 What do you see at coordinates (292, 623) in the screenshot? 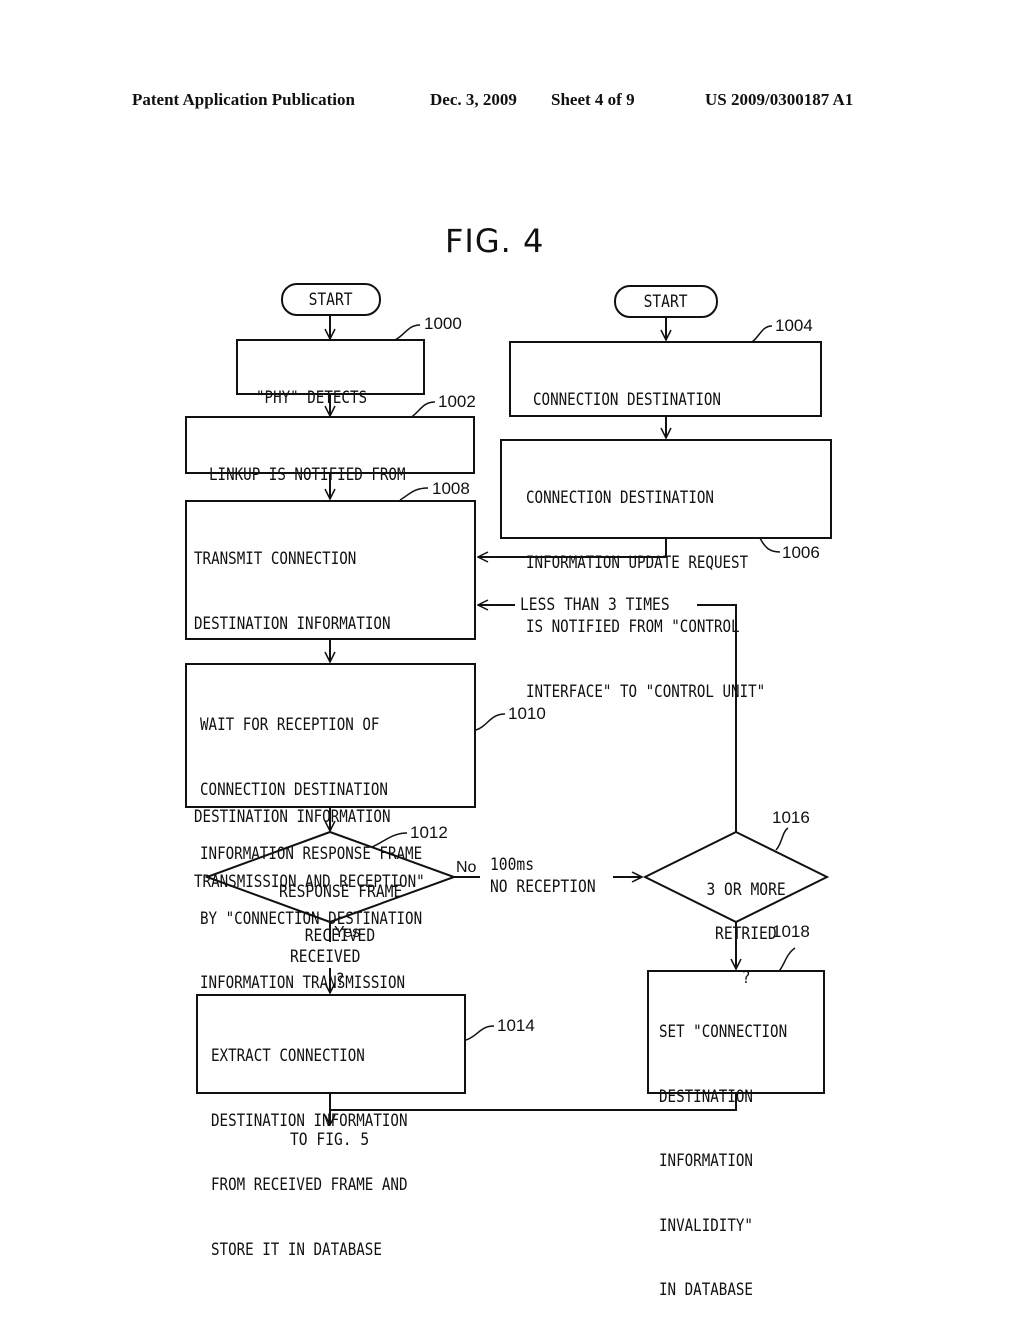
I see `step-1008-line: DESTINATION INFORMATION` at bounding box center [292, 623].